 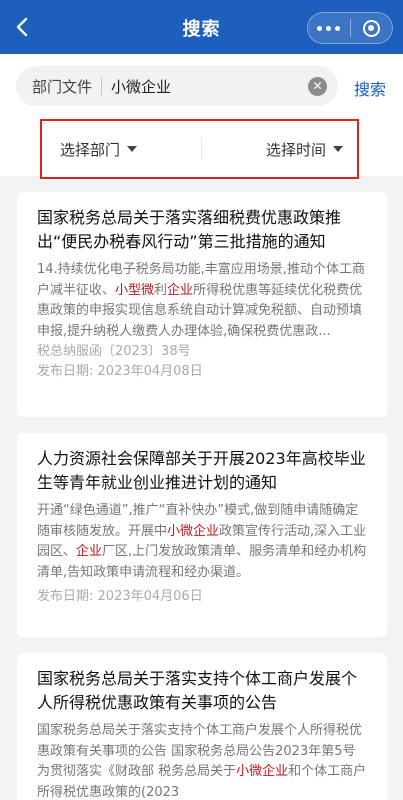 I want to click on search-input, so click(x=209, y=86).